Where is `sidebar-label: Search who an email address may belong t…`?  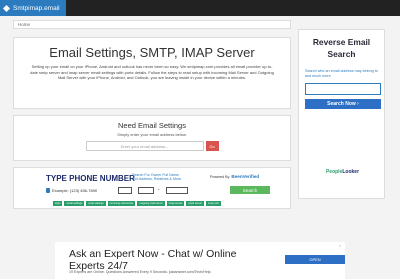
sidebar-label: Search who an email address may belong t… is located at coordinates (341, 73).